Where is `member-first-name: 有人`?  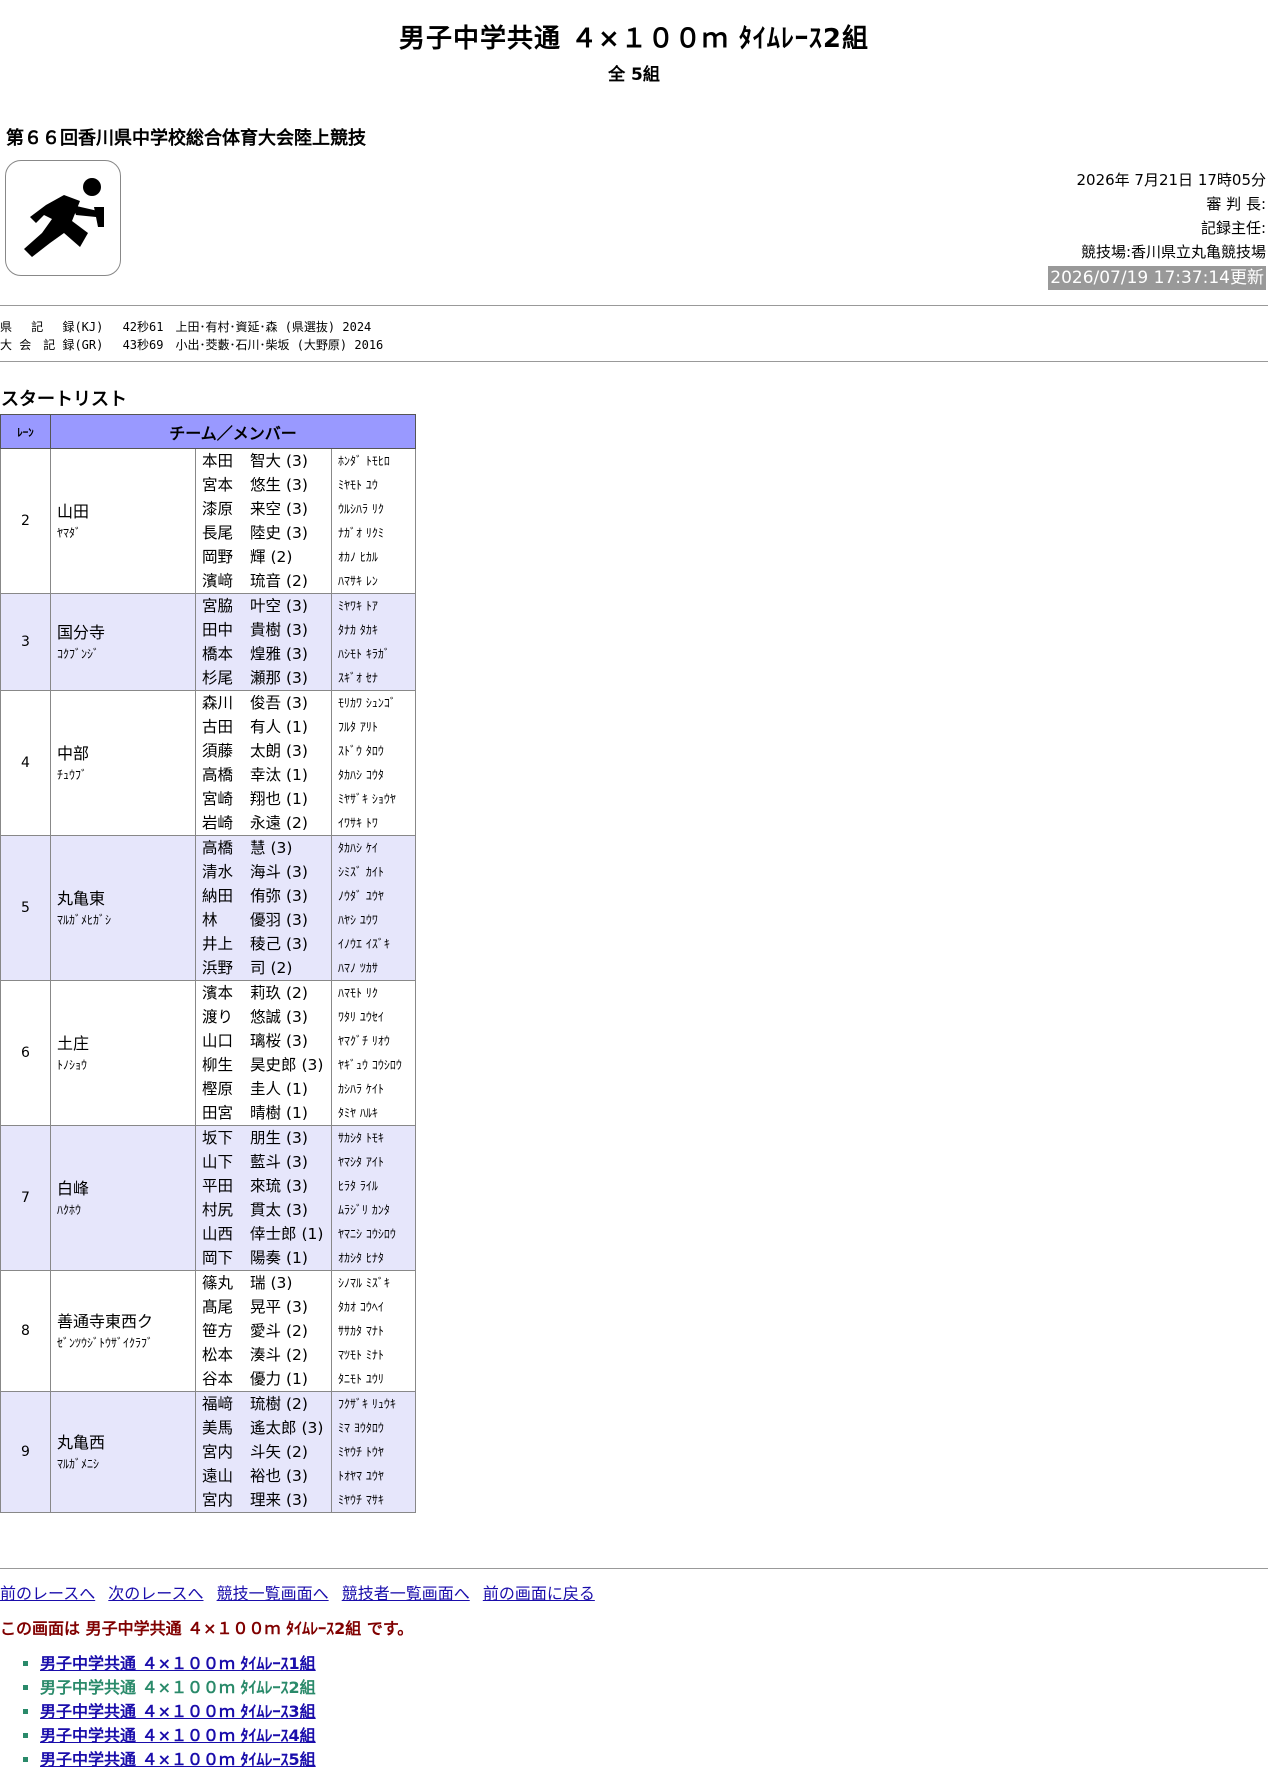 member-first-name: 有人 is located at coordinates (266, 727).